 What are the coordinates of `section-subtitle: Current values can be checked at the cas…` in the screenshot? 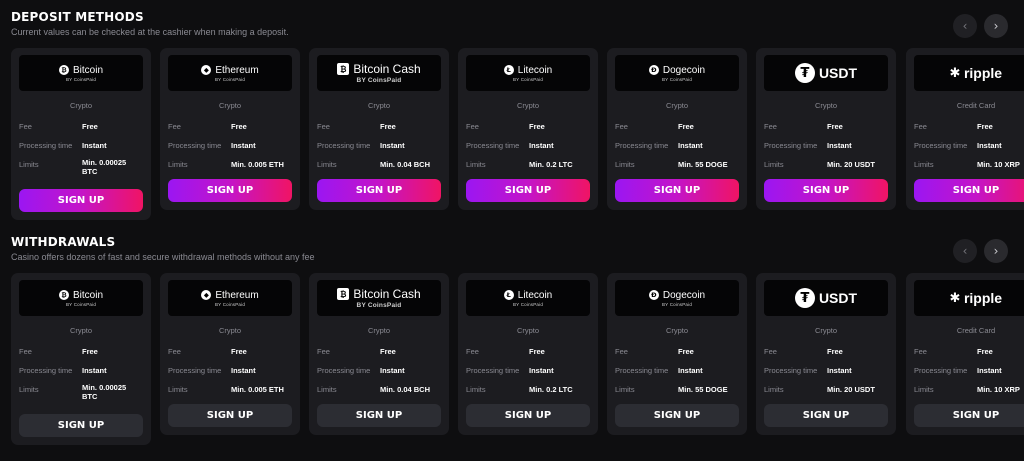 It's located at (150, 32).